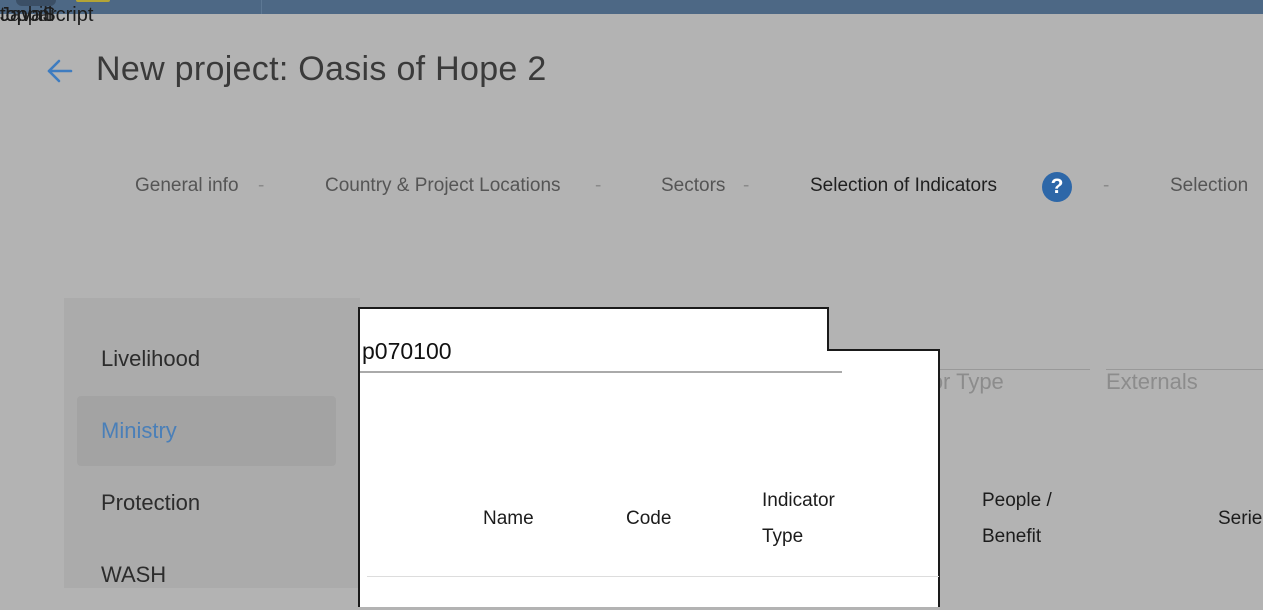 The height and width of the screenshot is (610, 1263). I want to click on step-sectors: Sectors, so click(693, 186).